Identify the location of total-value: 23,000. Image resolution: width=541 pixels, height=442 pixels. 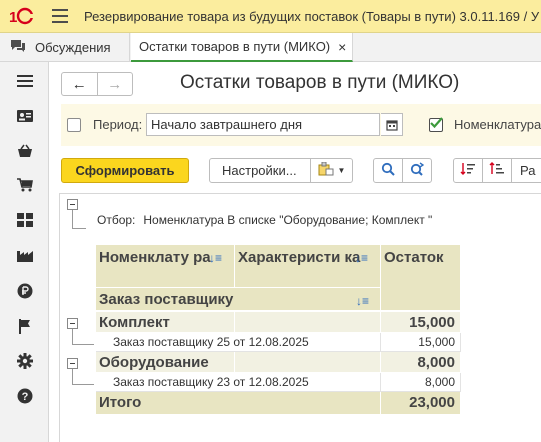
(421, 403).